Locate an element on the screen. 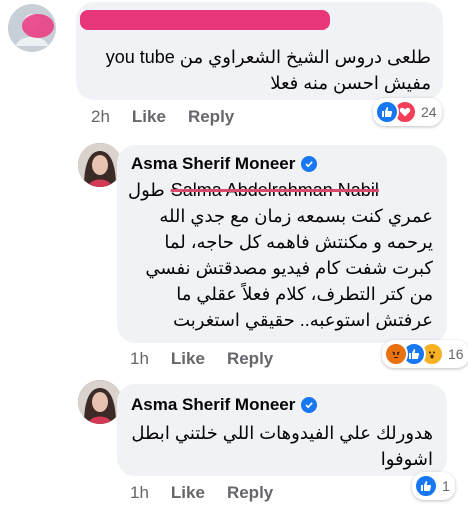  comment-text-line: اشوفوا is located at coordinates (406, 459).